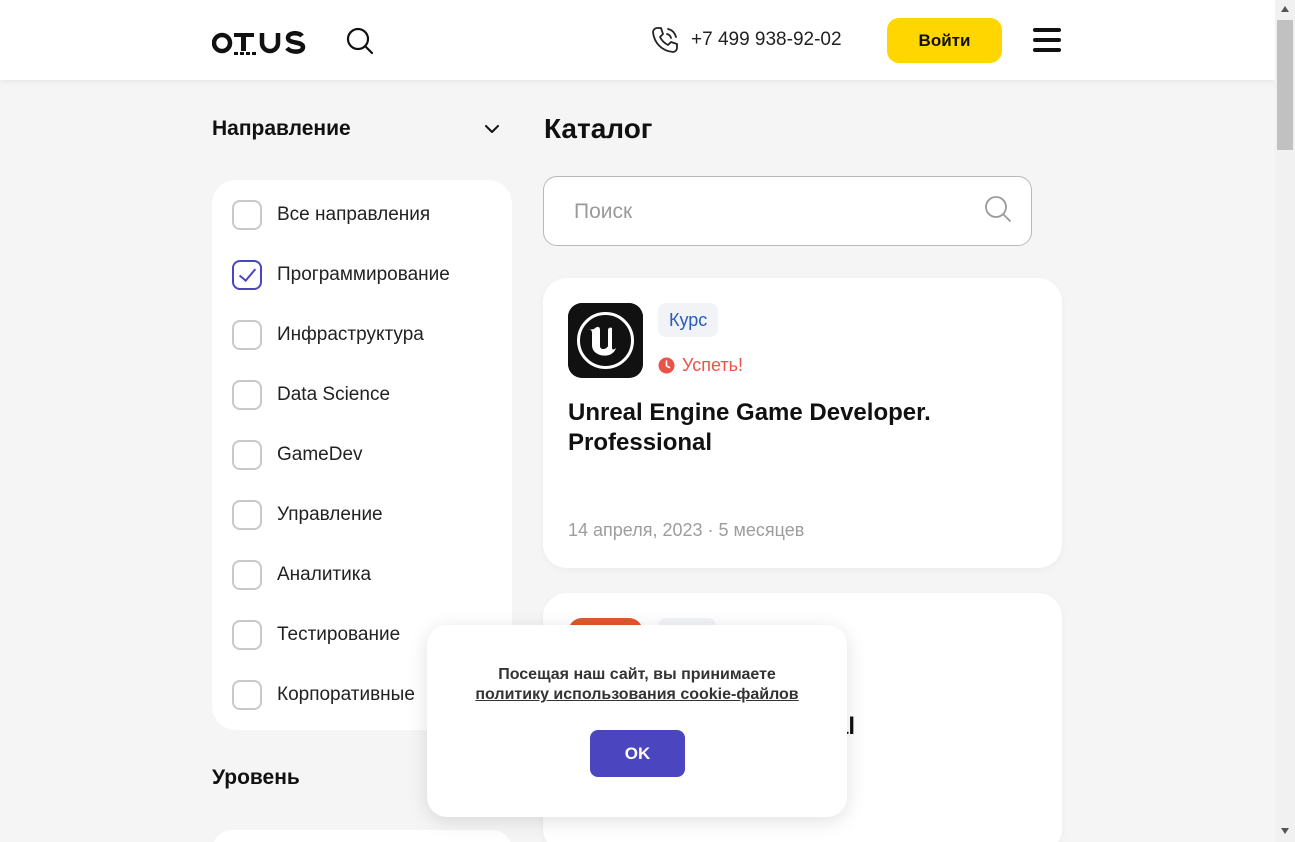  What do you see at coordinates (320, 454) in the screenshot?
I see `checkbox-label: GameDev` at bounding box center [320, 454].